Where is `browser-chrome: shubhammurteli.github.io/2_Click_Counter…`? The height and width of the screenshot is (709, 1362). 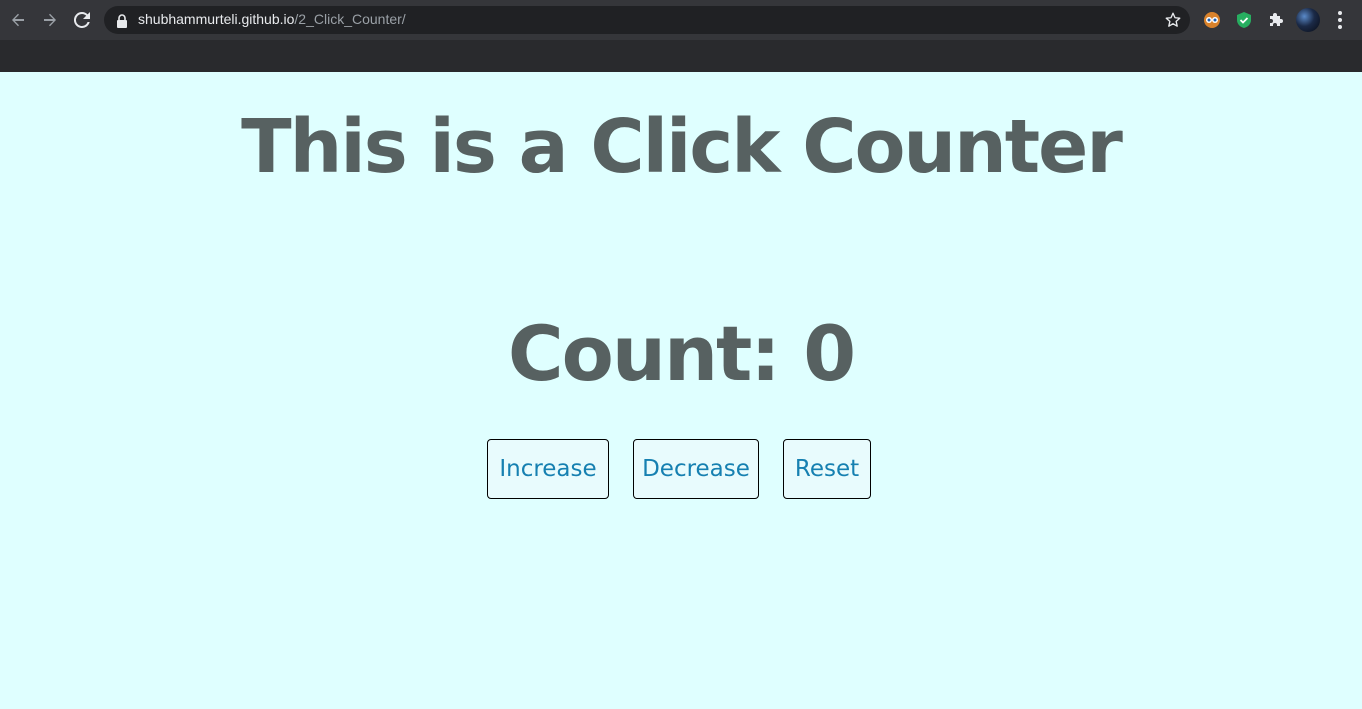 browser-chrome: shubhammurteli.github.io/2_Click_Counter… is located at coordinates (681, 36).